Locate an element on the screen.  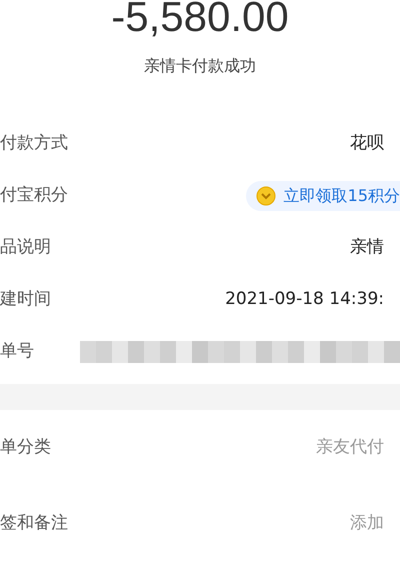
detail-value: 亲情 is located at coordinates (367, 248).